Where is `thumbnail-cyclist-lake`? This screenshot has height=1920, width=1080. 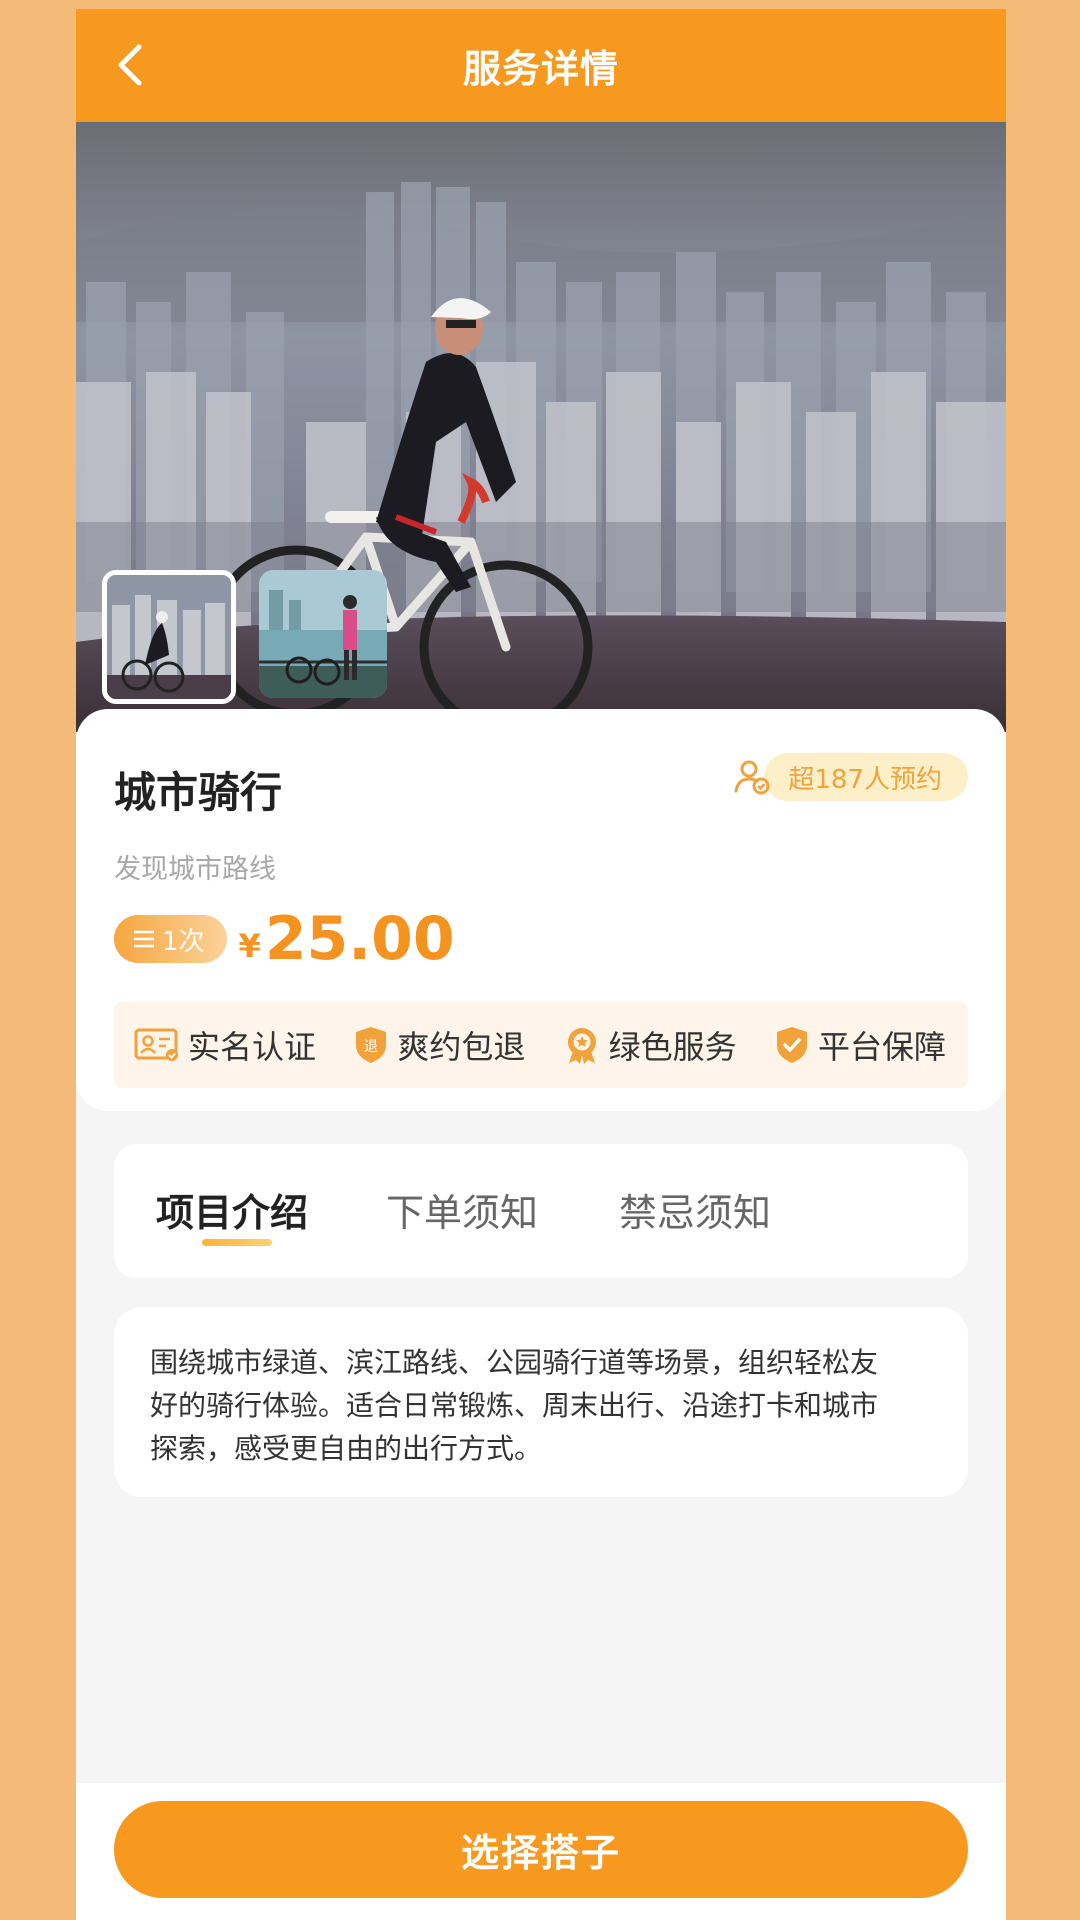 thumbnail-cyclist-lake is located at coordinates (323, 634).